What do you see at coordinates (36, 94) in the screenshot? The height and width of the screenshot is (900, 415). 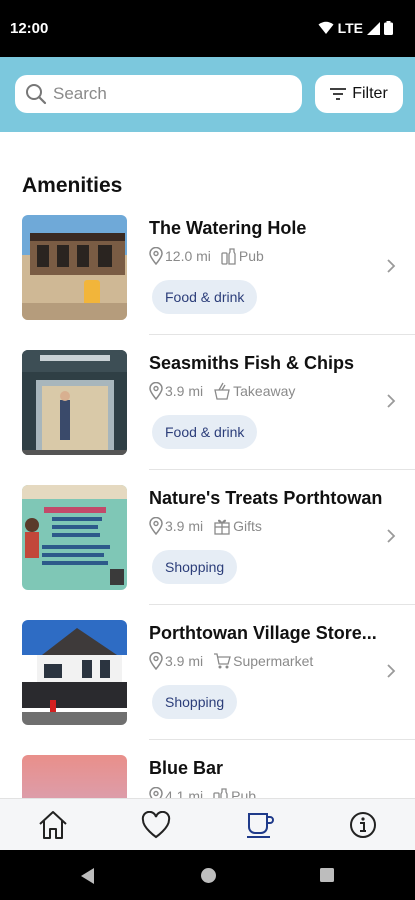 I see `search-icon` at bounding box center [36, 94].